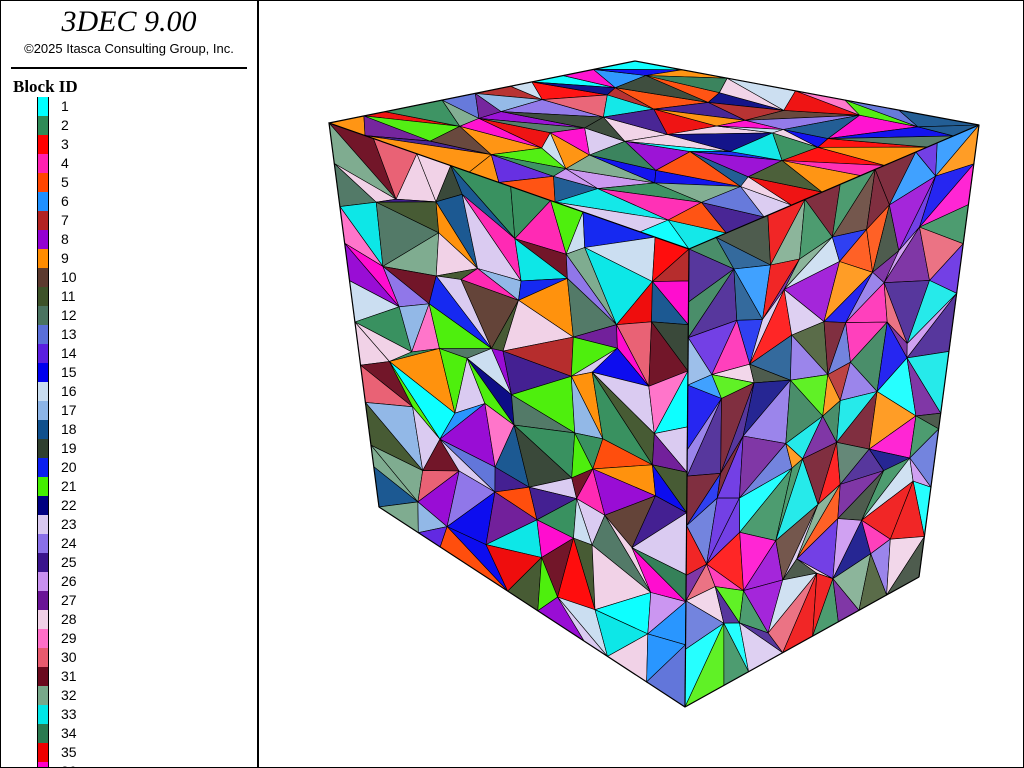 The height and width of the screenshot is (768, 1024). What do you see at coordinates (69, 619) in the screenshot?
I see `legend-label: 28` at bounding box center [69, 619].